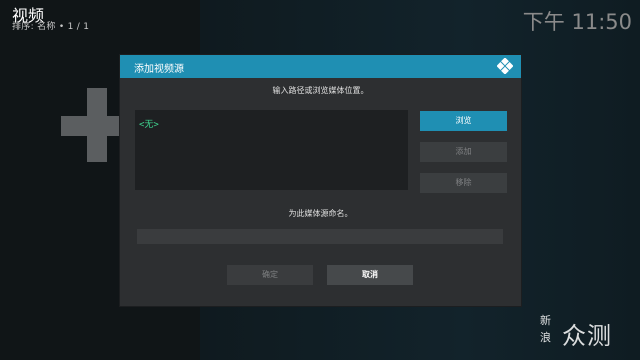 The image size is (640, 360). I want to click on path-prompt: 输入路径或浏览媒体位置。, so click(320, 90).